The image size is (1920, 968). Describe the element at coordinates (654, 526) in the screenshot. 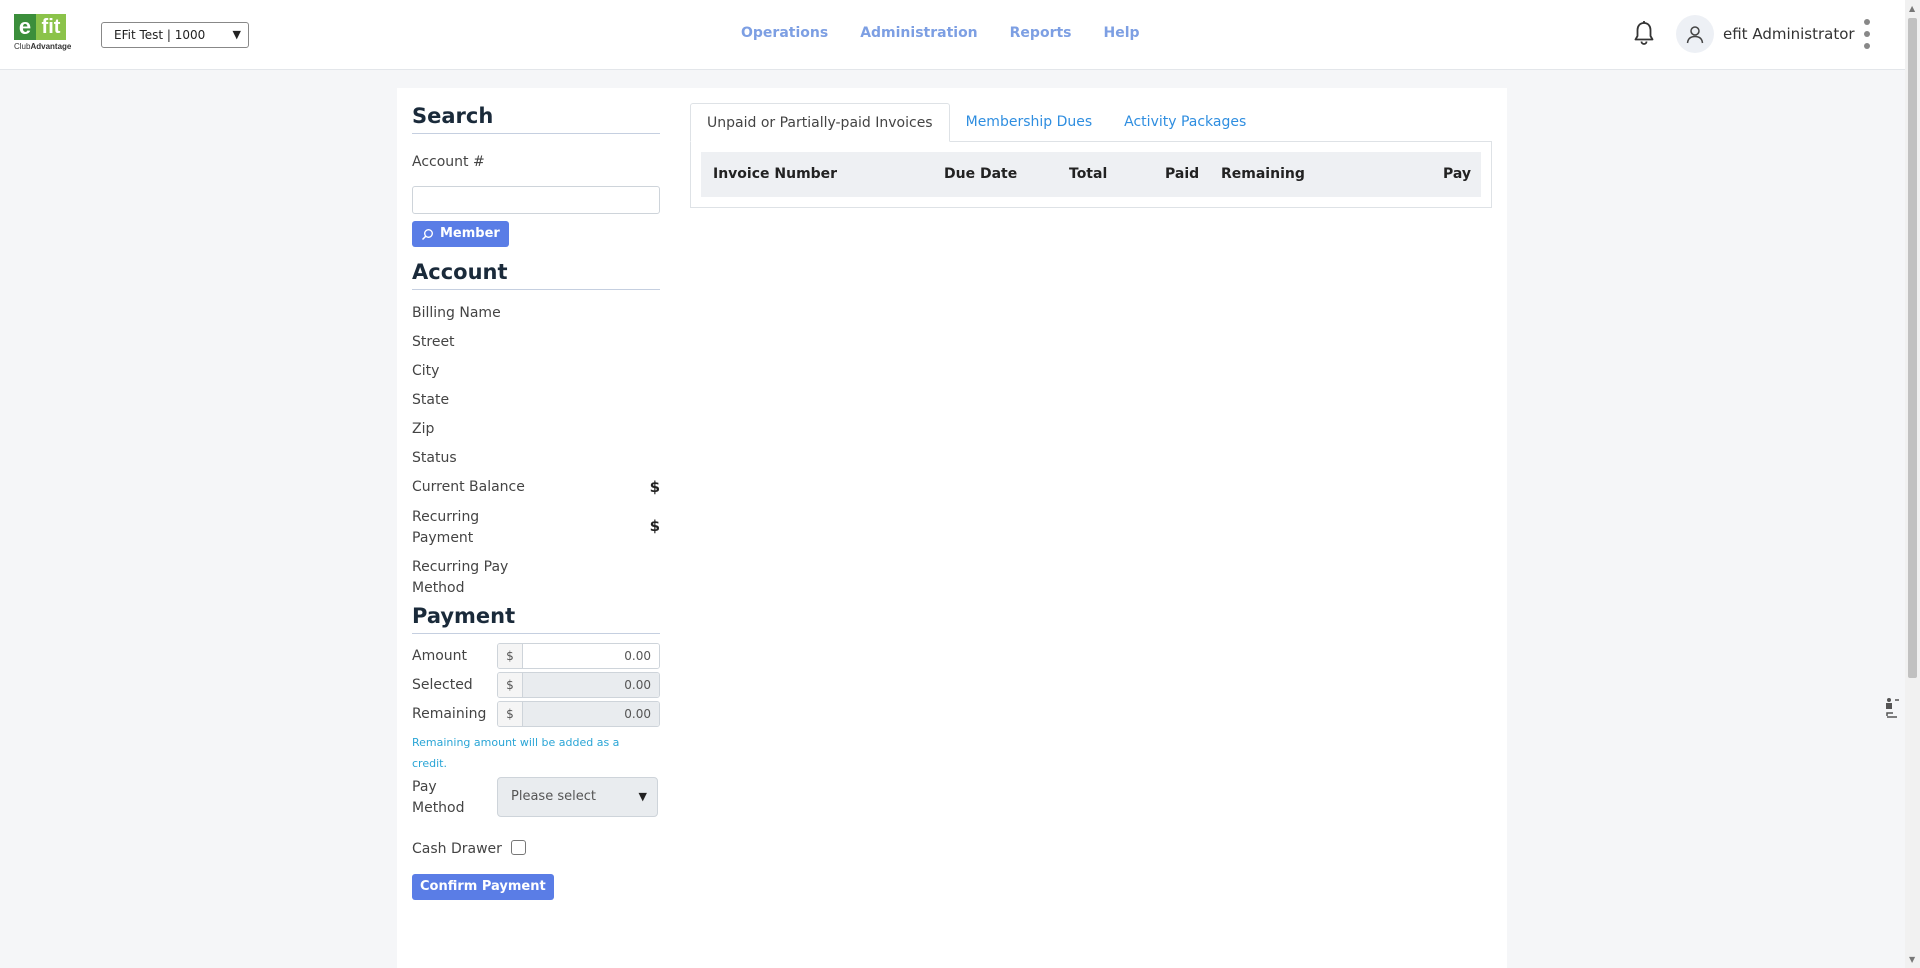

I see `recurring-payment-value: $` at that location.